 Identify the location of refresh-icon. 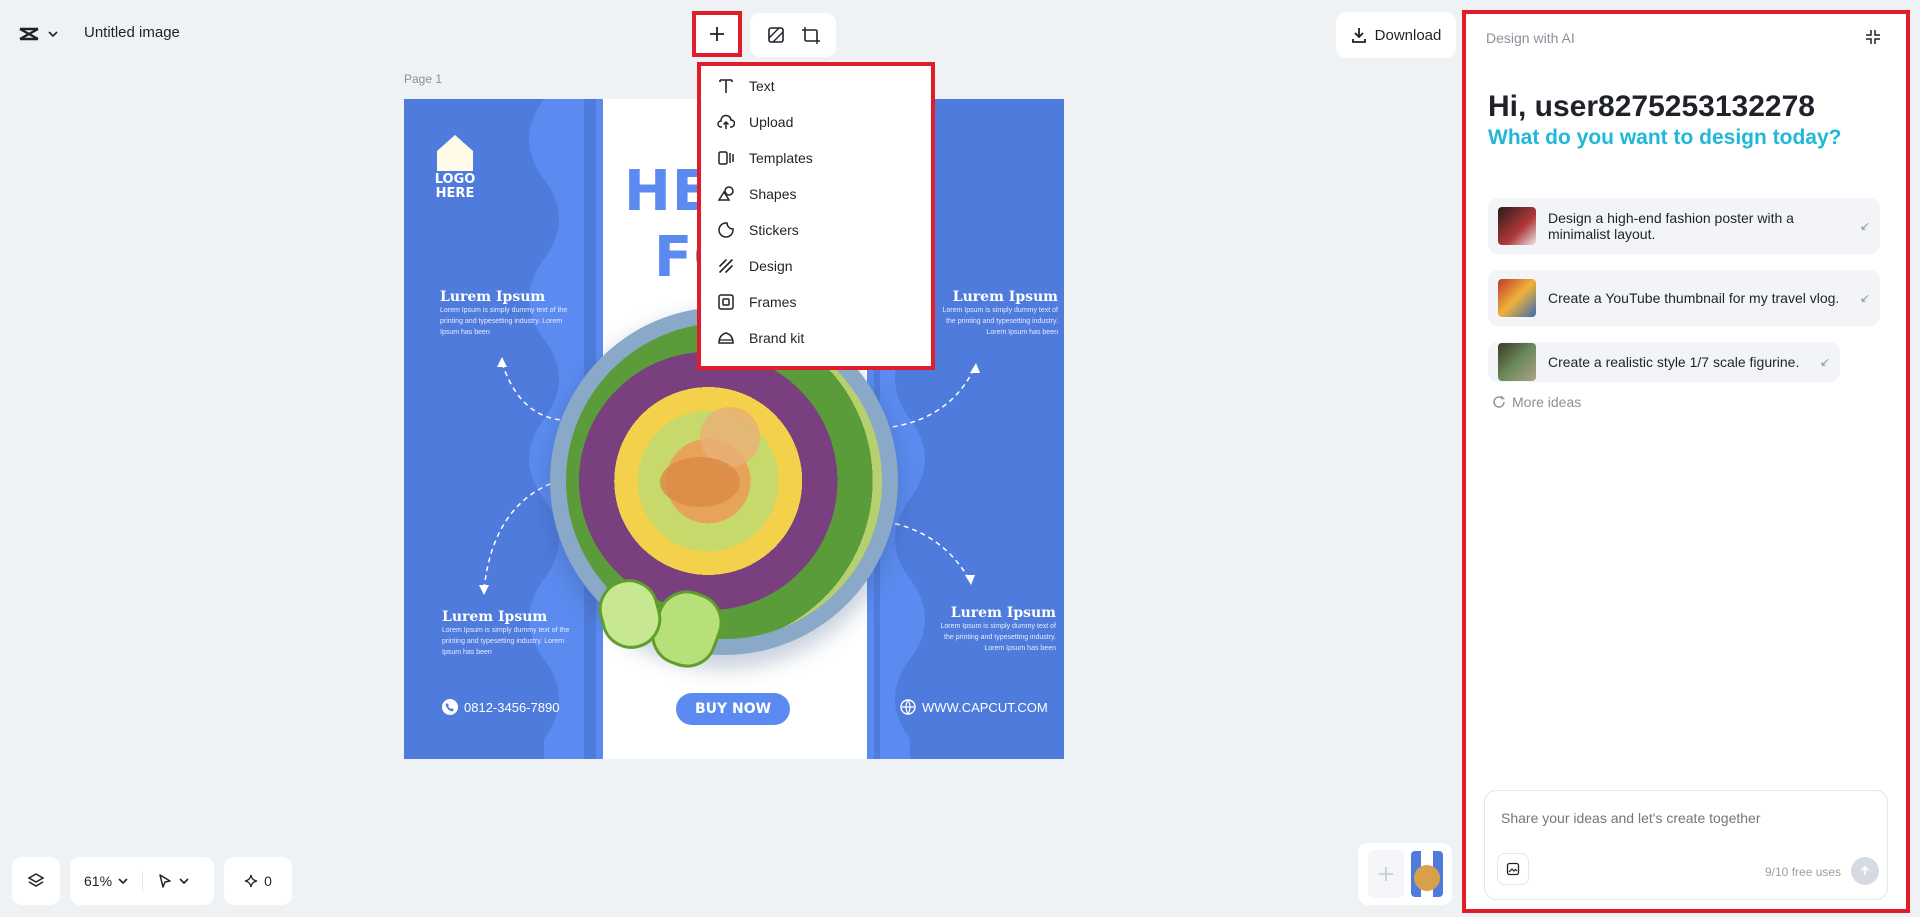
(1499, 402).